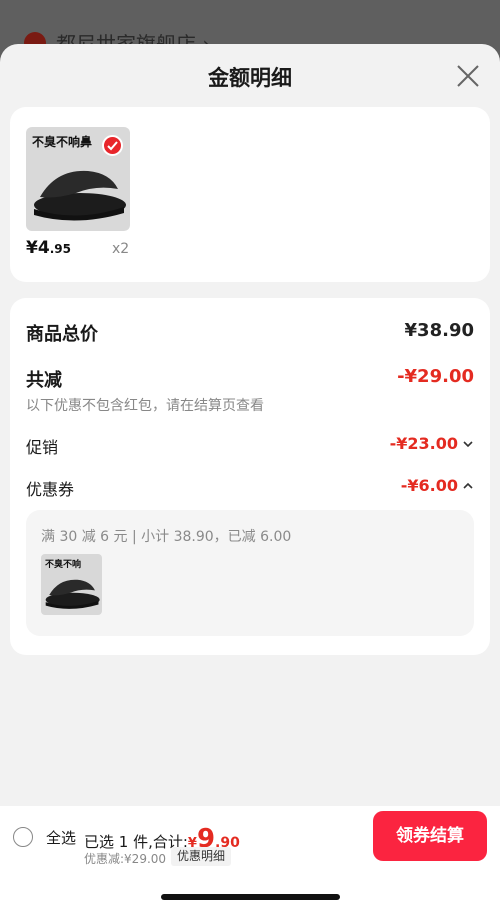 This screenshot has width=500, height=910. What do you see at coordinates (250, 490) in the screenshot?
I see `coupon-row: 优惠券 -¥6.00` at bounding box center [250, 490].